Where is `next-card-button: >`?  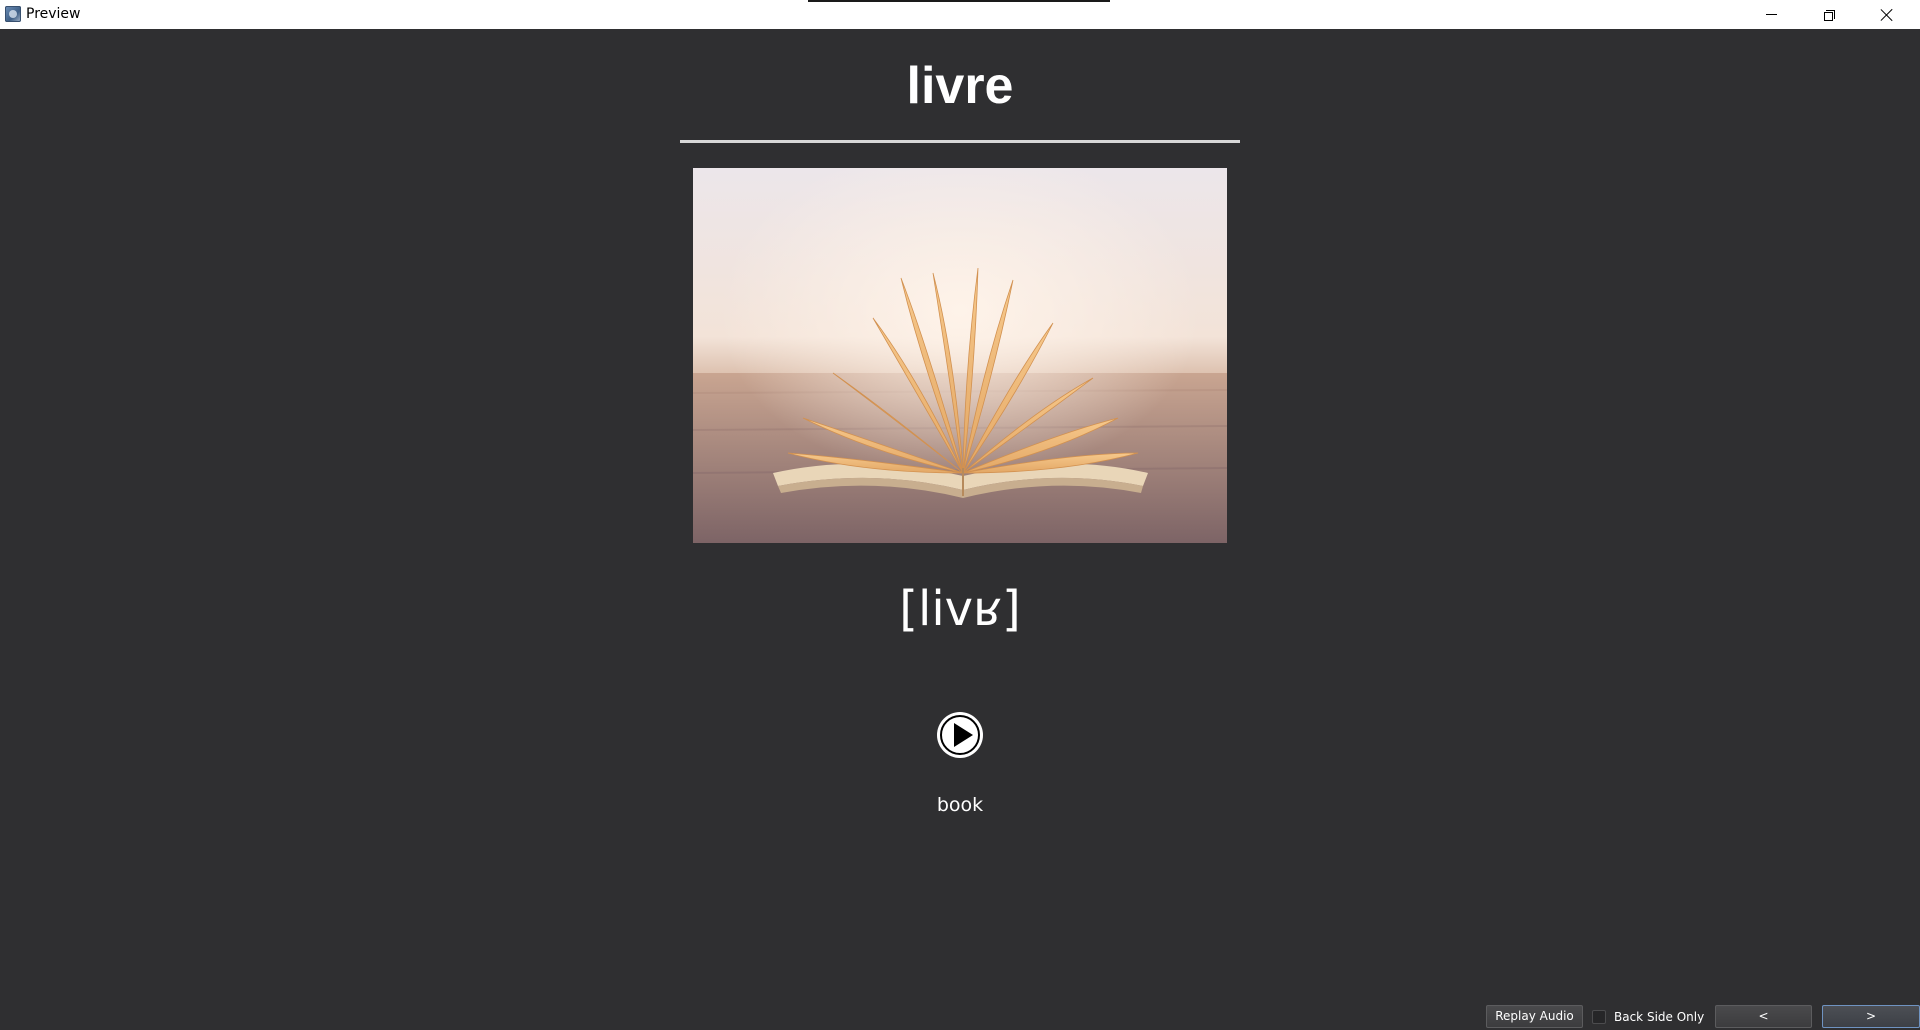 next-card-button: > is located at coordinates (1871, 1016).